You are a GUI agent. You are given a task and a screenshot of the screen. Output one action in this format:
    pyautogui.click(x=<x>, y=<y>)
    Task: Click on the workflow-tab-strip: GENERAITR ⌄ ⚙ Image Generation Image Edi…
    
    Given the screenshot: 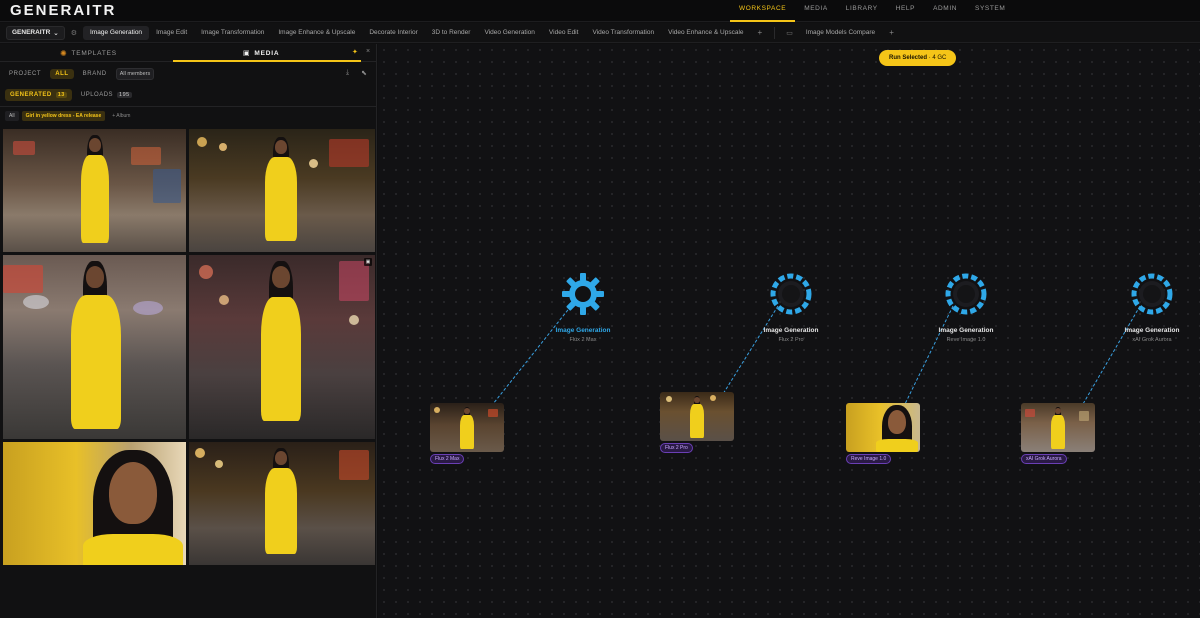 What is the action you would take?
    pyautogui.click(x=600, y=33)
    